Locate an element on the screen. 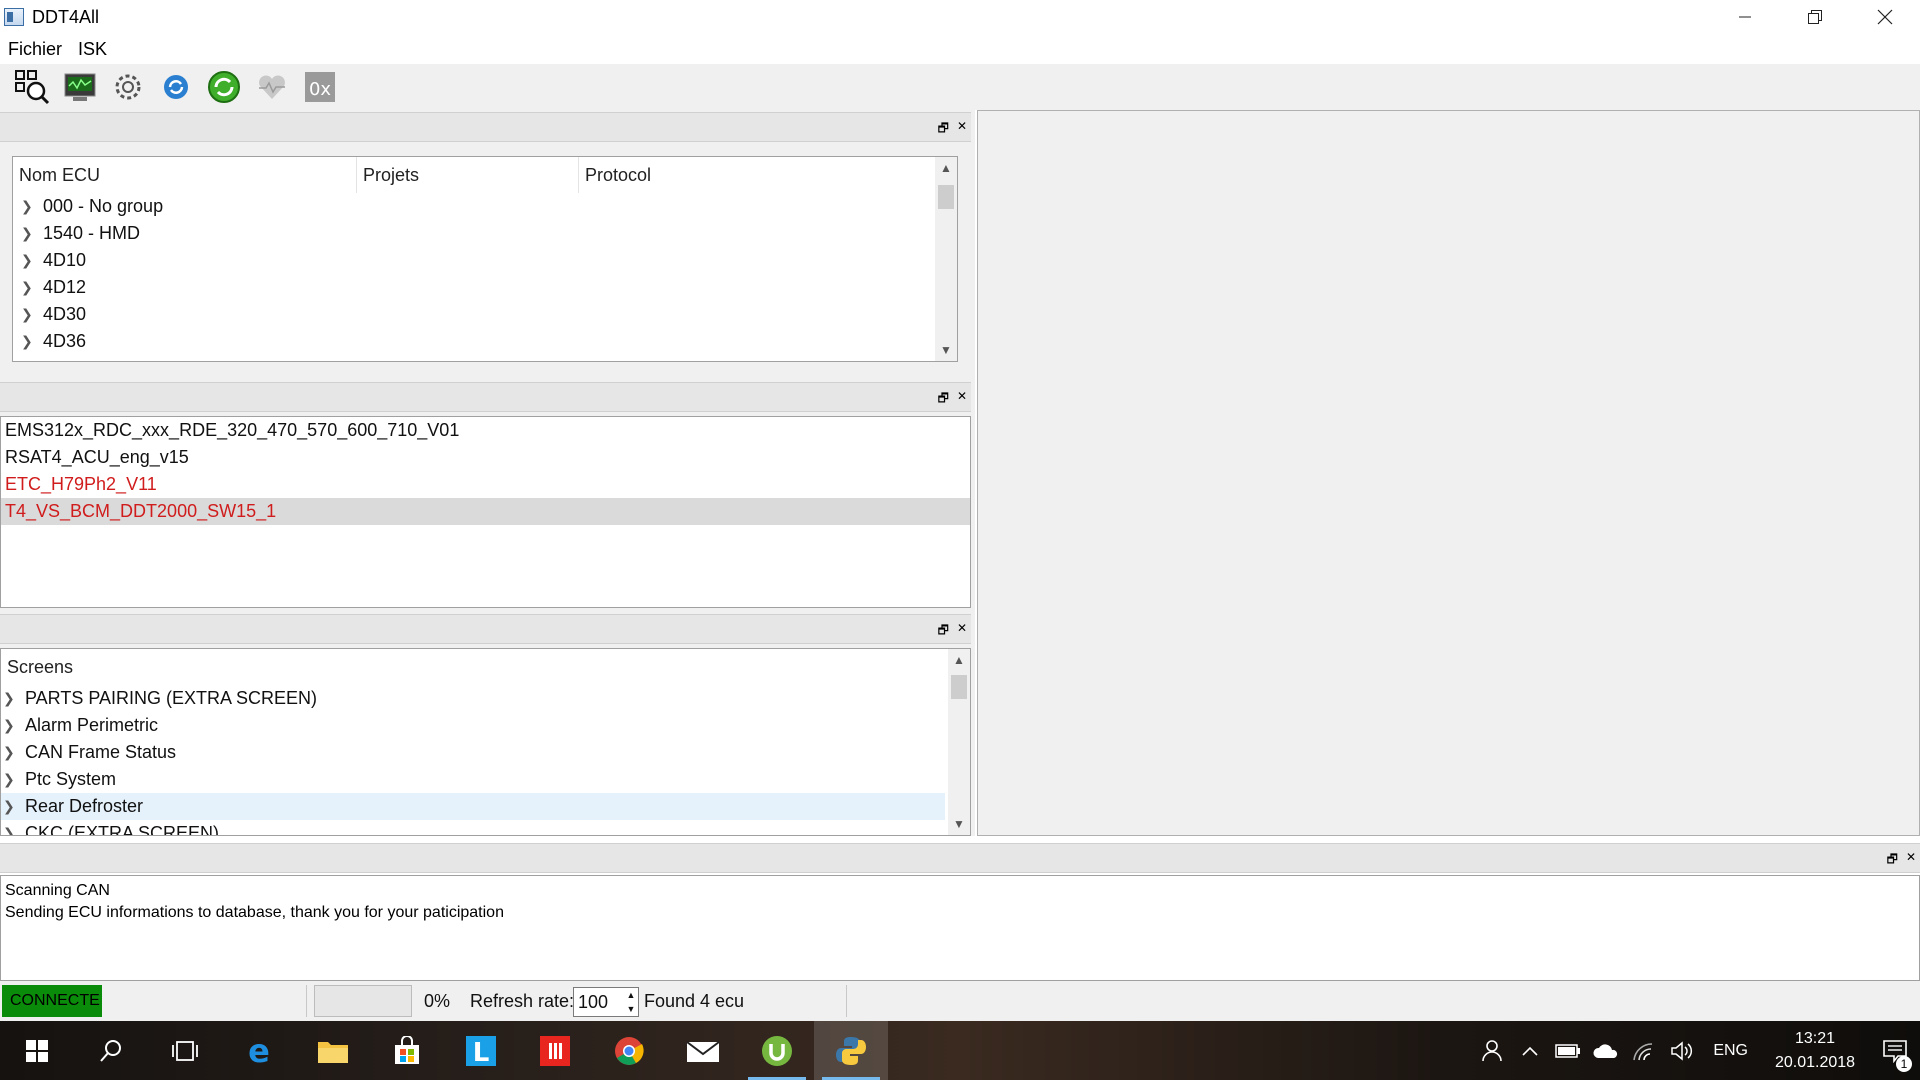  tree-item-label: CAN Frame Status is located at coordinates (101, 752).